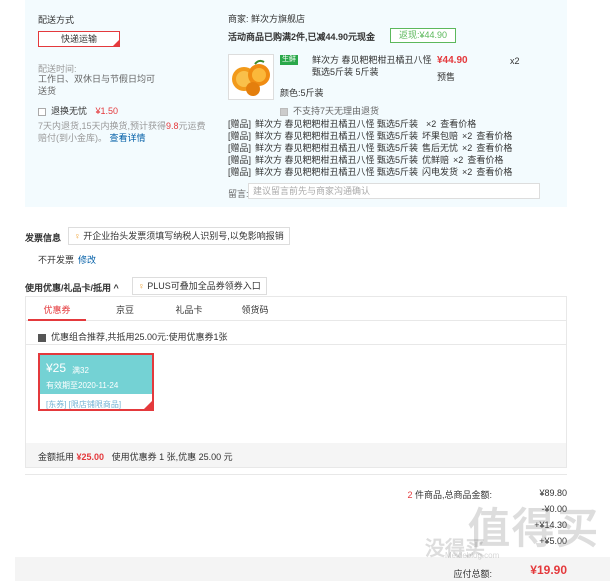  I want to click on gift-note: 售后无忧, so click(440, 148).